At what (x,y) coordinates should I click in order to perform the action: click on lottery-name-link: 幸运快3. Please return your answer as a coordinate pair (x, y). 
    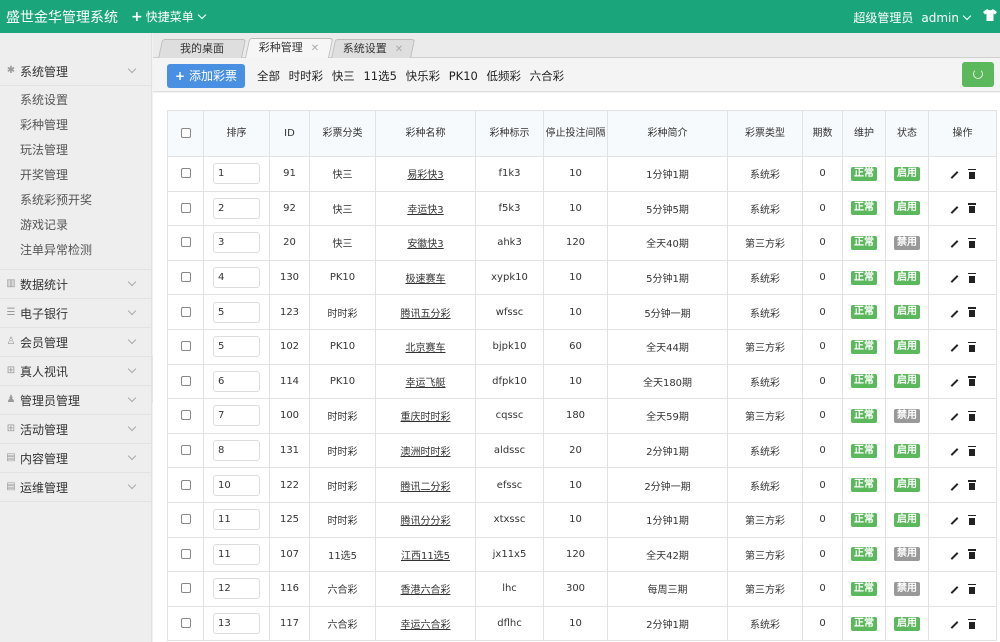
    Looking at the image, I should click on (425, 210).